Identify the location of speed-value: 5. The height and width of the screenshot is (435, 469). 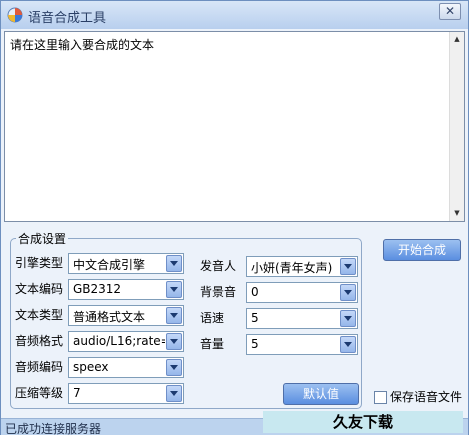
(255, 318).